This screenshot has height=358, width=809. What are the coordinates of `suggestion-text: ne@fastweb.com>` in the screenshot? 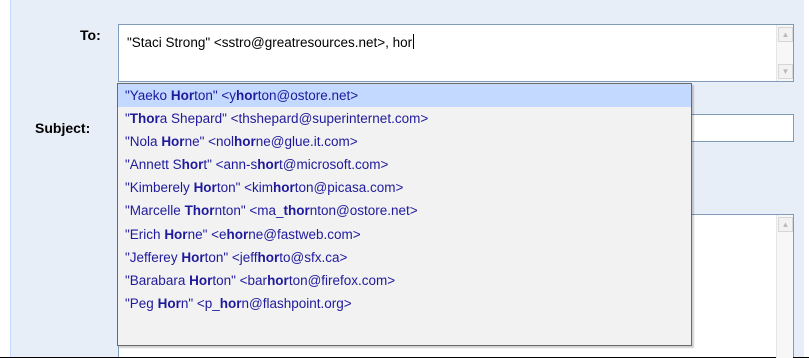 It's located at (304, 234).